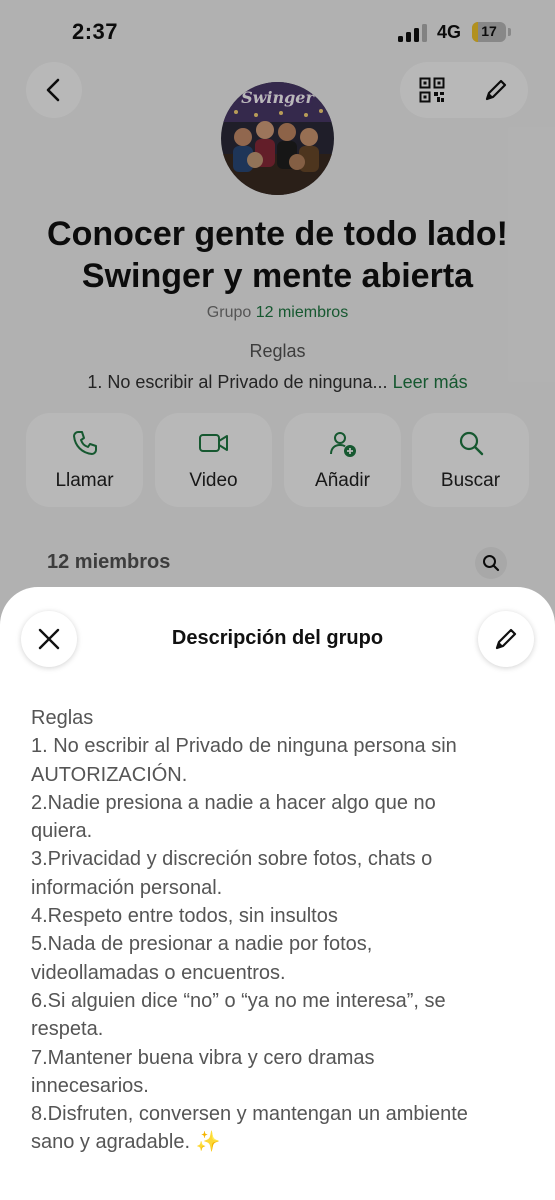 This screenshot has width=555, height=1200. What do you see at coordinates (127, 887) in the screenshot?
I see `description-line: información personal.` at bounding box center [127, 887].